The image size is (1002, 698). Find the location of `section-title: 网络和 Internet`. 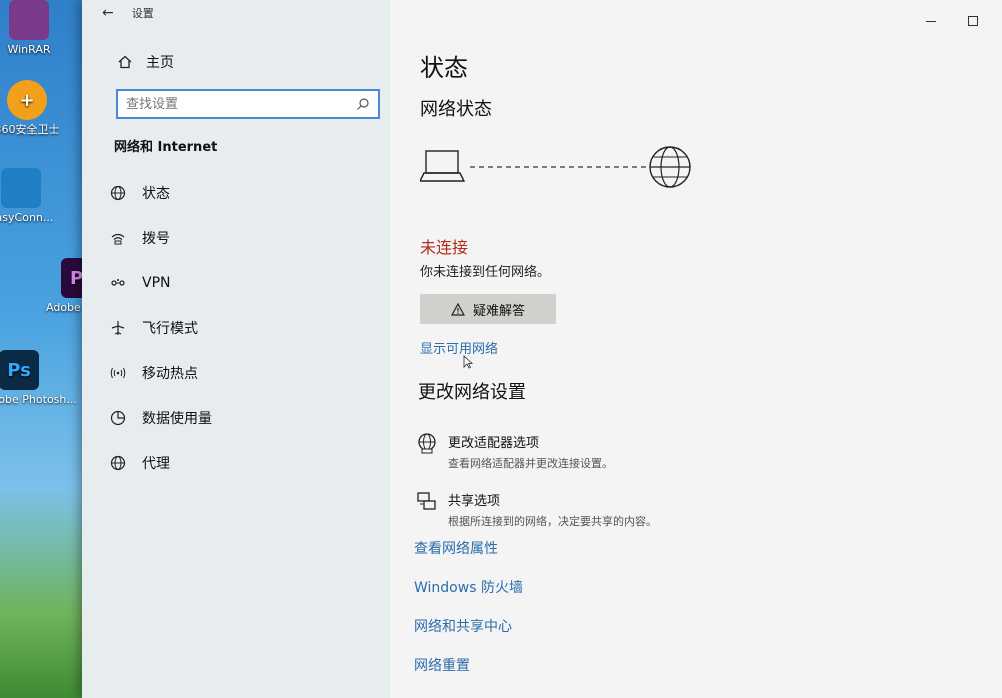

section-title: 网络和 Internet is located at coordinates (166, 147).